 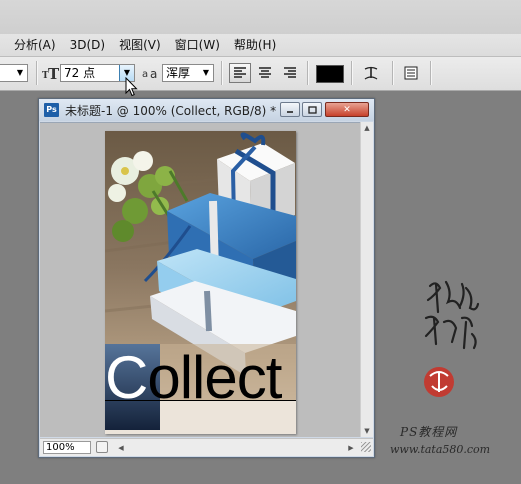 I want to click on scroll-up-icon: ▲, so click(x=367, y=128).